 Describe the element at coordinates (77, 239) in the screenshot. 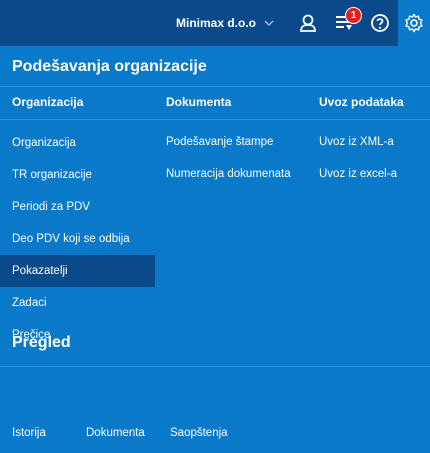

I see `menu-item-deo-pdv: Deo PDV koji se odbija` at that location.